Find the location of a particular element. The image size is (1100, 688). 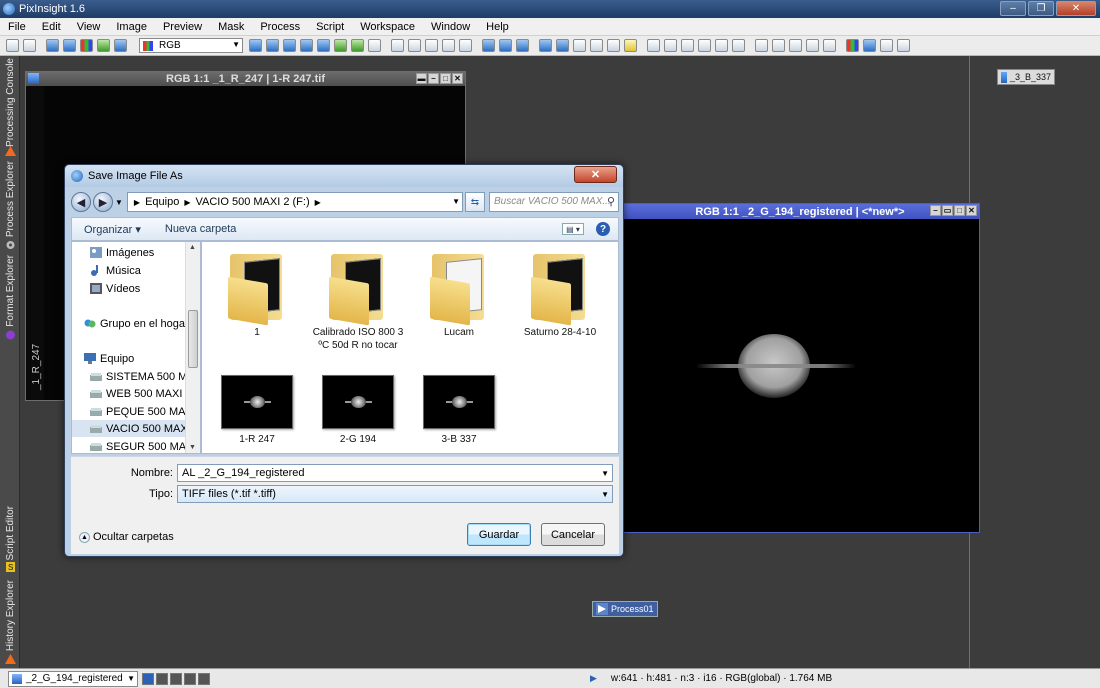

process-icon: Process01 is located at coordinates (625, 609).